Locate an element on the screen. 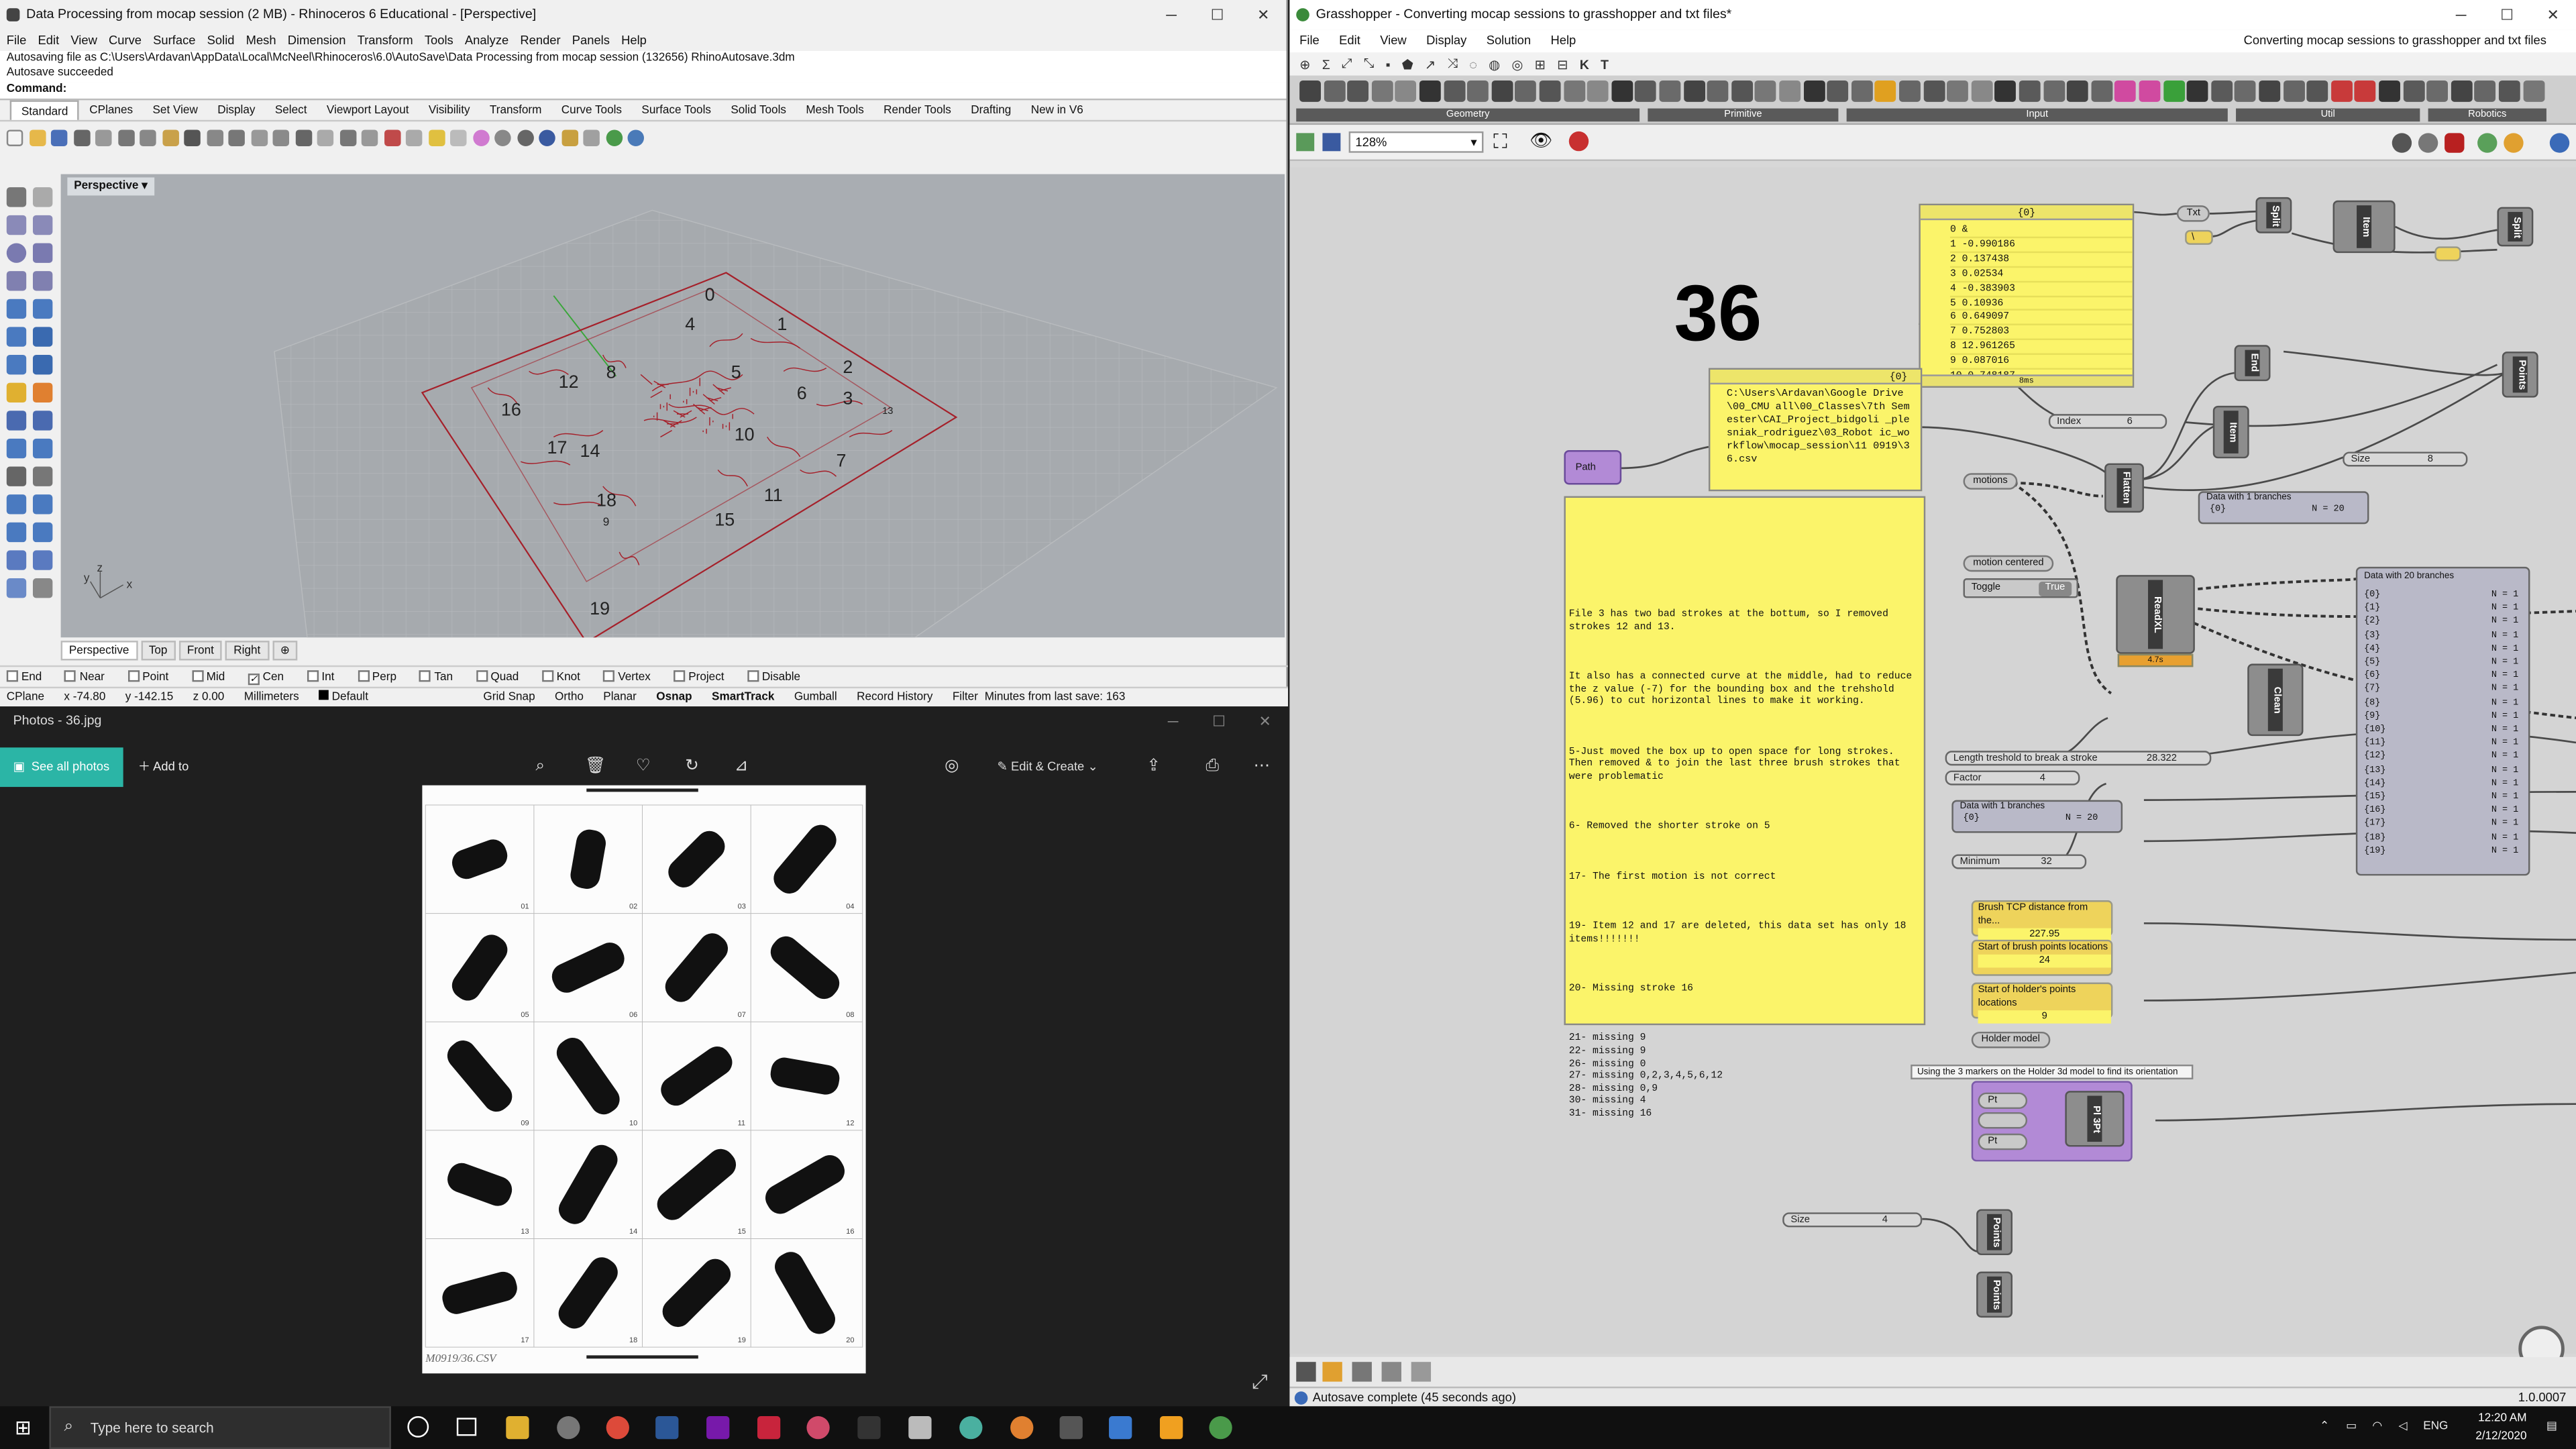 Image resolution: width=2576 pixels, height=1449 pixels. mesh-quality-icon is located at coordinates (2514, 143).